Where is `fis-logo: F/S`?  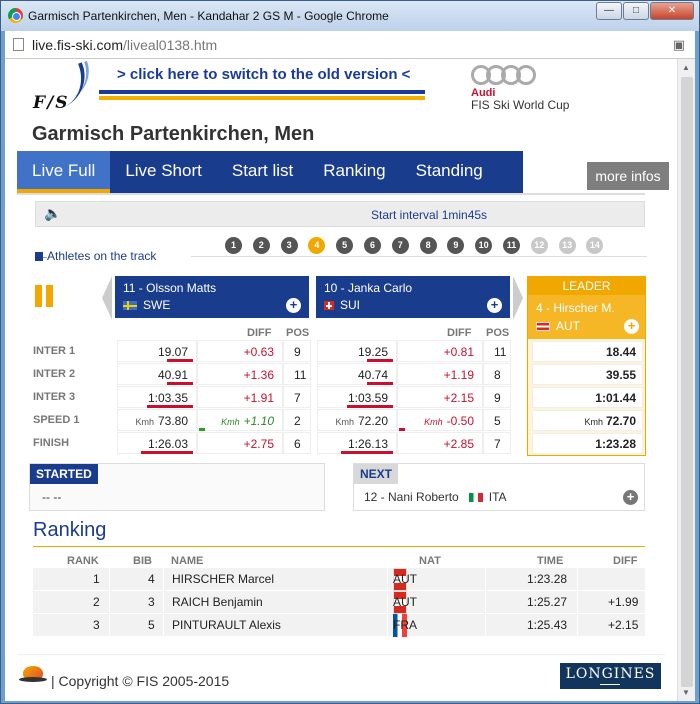 fis-logo: F/S is located at coordinates (64, 88).